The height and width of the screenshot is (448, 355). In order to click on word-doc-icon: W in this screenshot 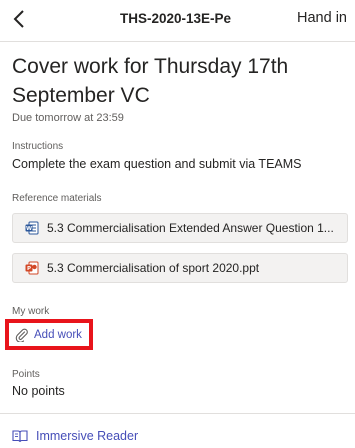, I will do `click(32, 228)`.